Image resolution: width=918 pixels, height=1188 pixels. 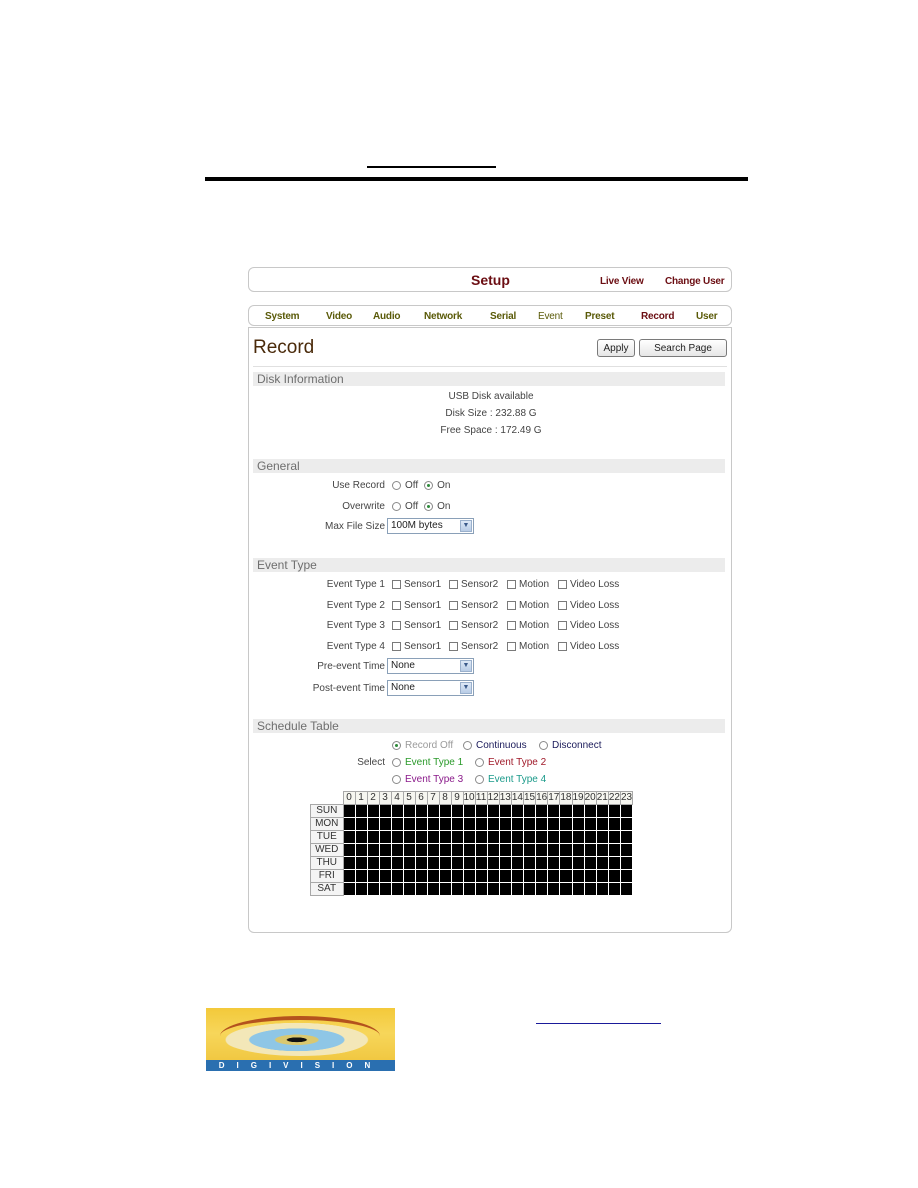 I want to click on event-type-4-video-loss-checkbox, so click(x=562, y=646).